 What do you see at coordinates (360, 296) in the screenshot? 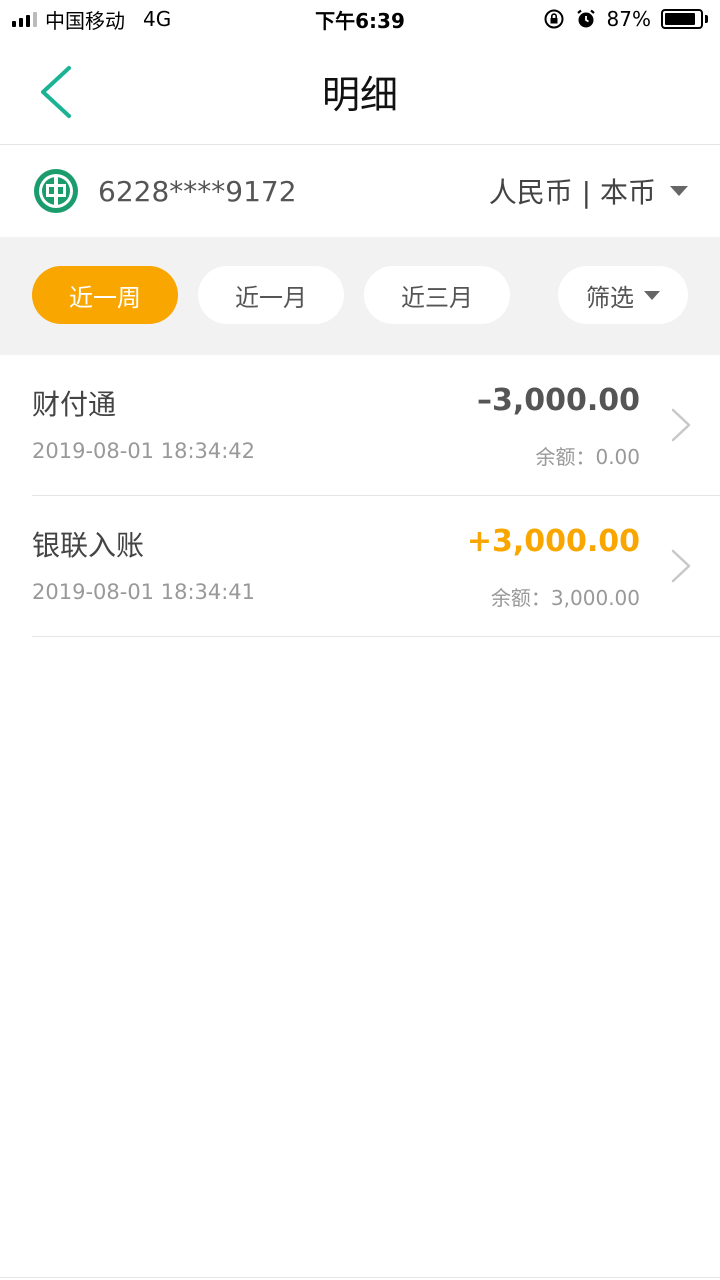
I see `filter-bar: 近一周 近一月 近三月 筛选` at bounding box center [360, 296].